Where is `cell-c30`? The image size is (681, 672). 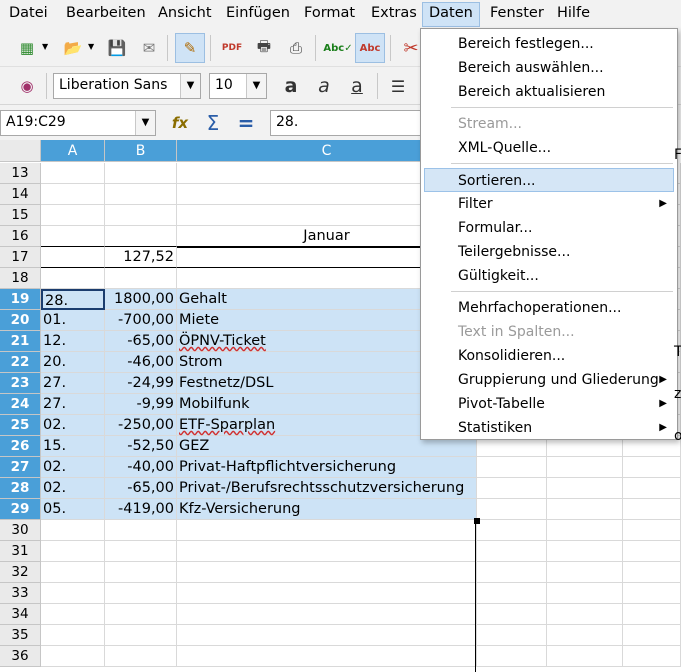
cell-c30 is located at coordinates (327, 530).